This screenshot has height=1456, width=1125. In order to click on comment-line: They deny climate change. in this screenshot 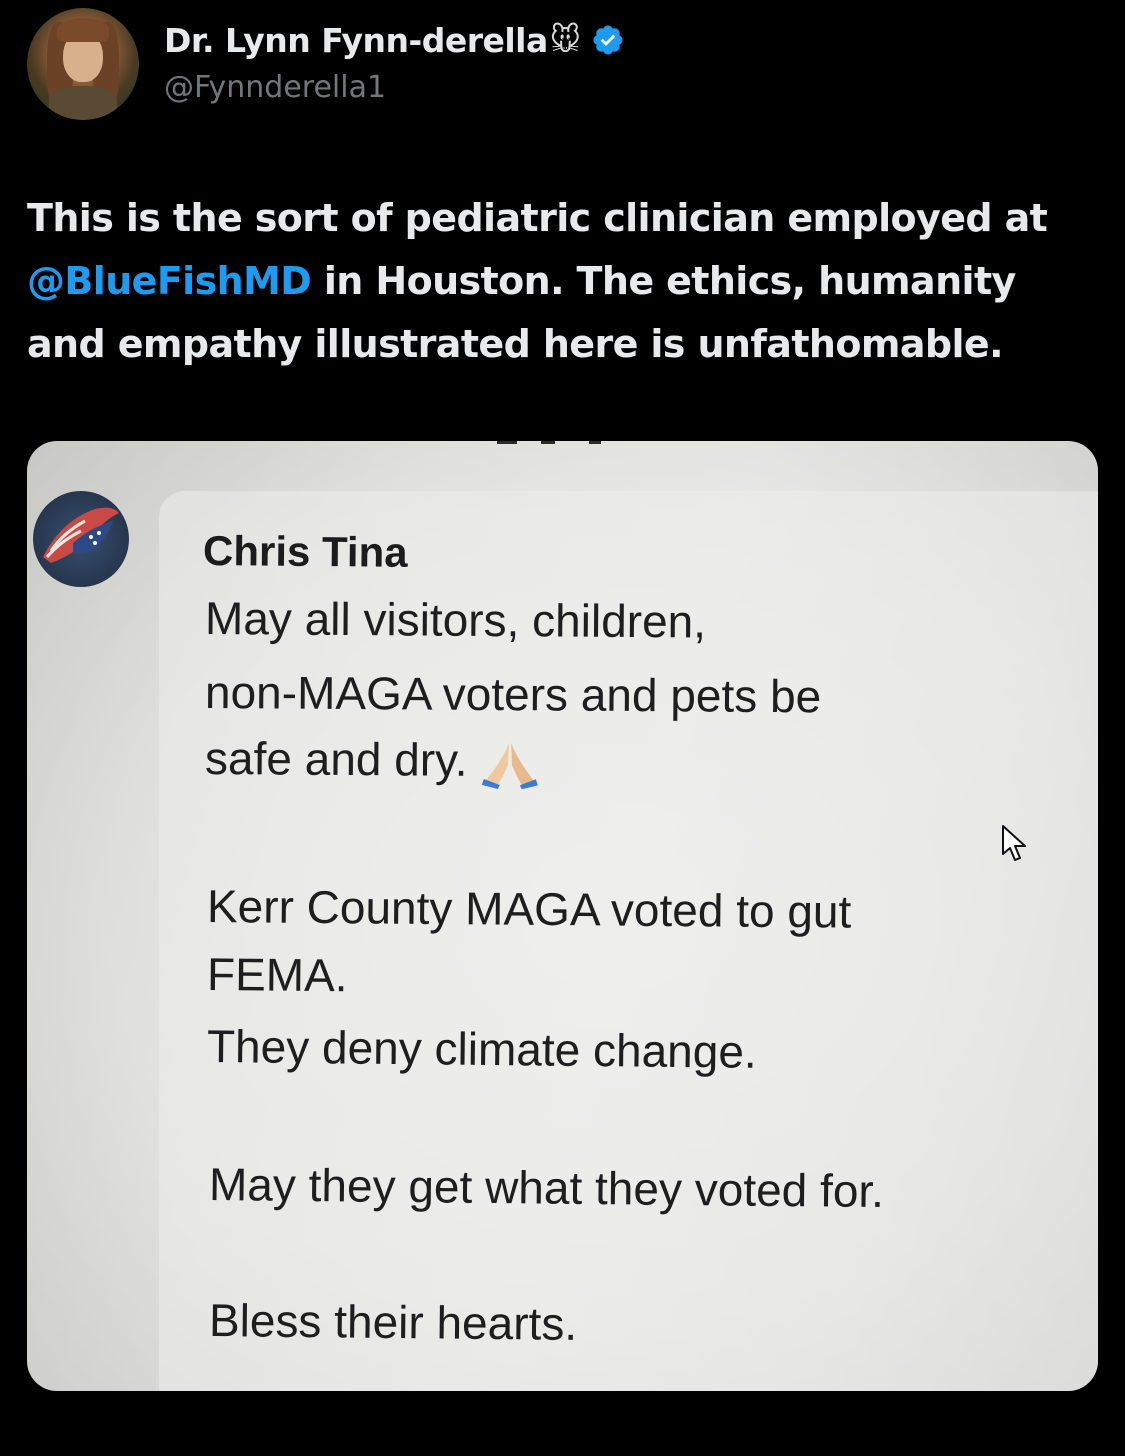, I will do `click(482, 1049)`.